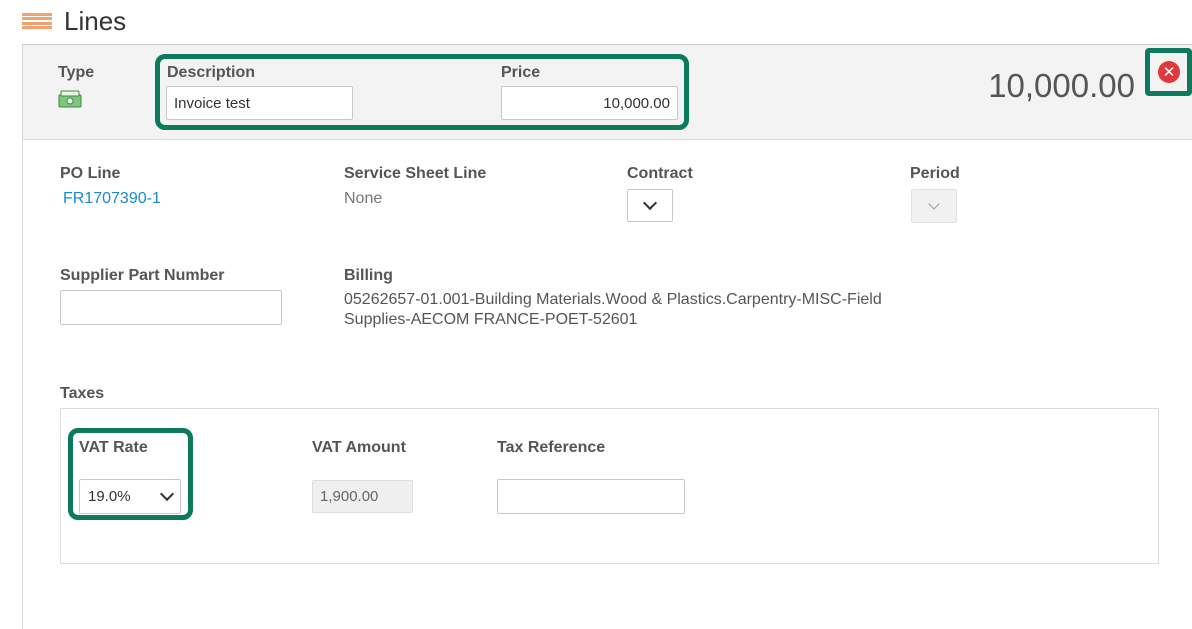 The height and width of the screenshot is (629, 1192). What do you see at coordinates (415, 173) in the screenshot?
I see `service-sheet-label: Service Sheet Line` at bounding box center [415, 173].